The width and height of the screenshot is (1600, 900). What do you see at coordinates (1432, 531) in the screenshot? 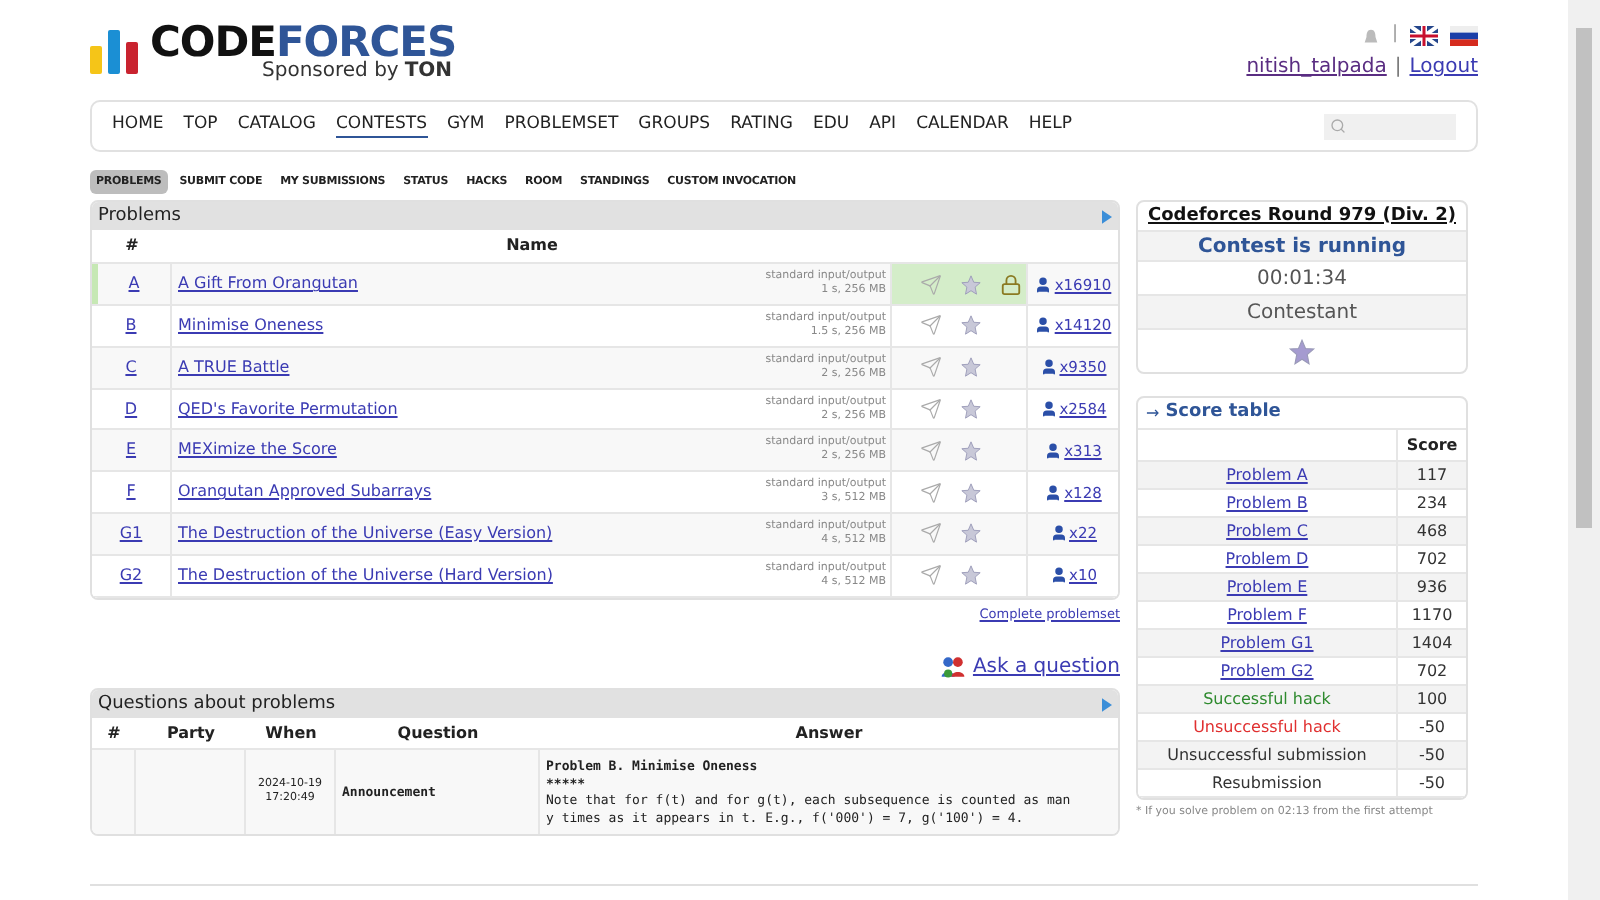
I see `score-value: 468` at bounding box center [1432, 531].